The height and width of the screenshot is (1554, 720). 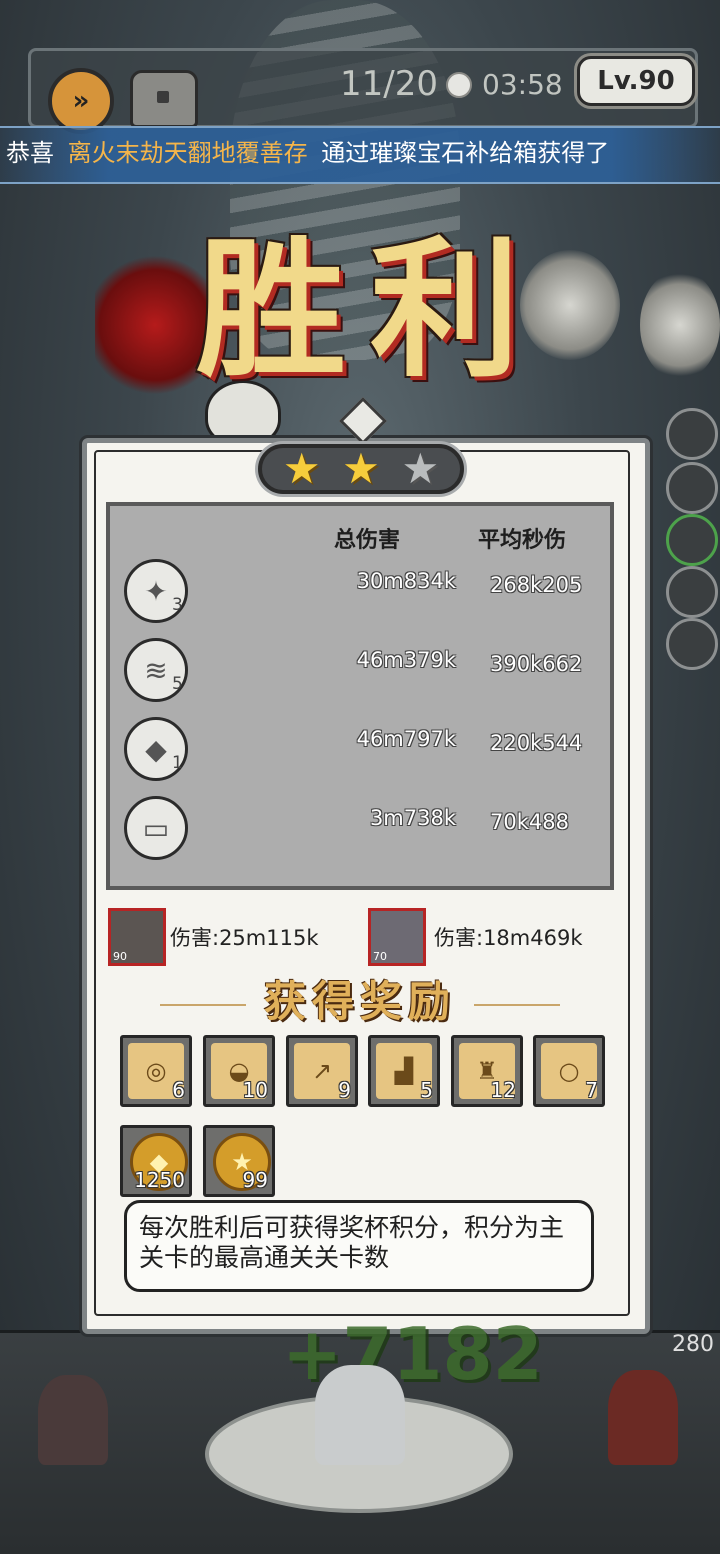 I want to click on star-rating: ★ ★ ★, so click(x=361, y=469).